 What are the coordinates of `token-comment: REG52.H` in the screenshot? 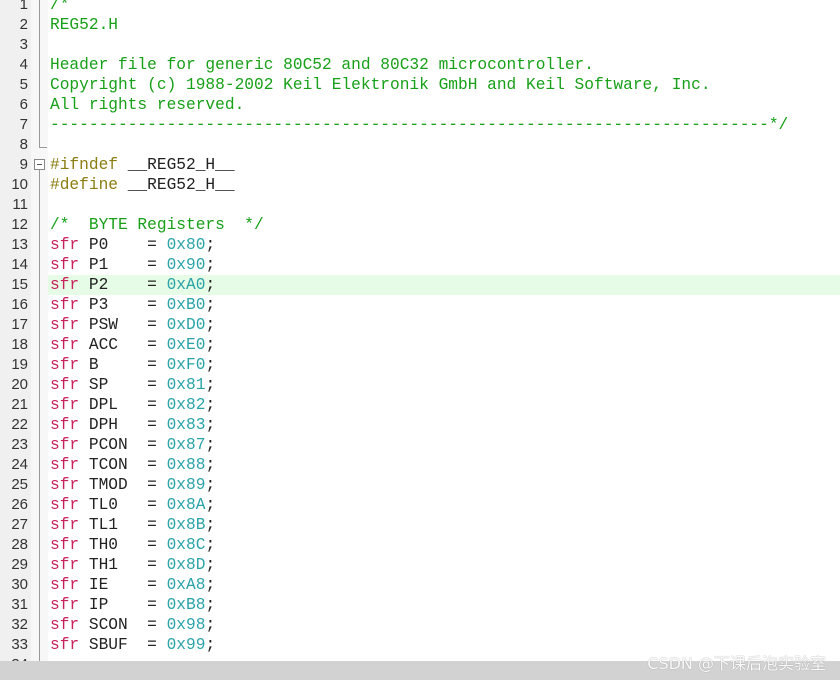 It's located at (84, 25).